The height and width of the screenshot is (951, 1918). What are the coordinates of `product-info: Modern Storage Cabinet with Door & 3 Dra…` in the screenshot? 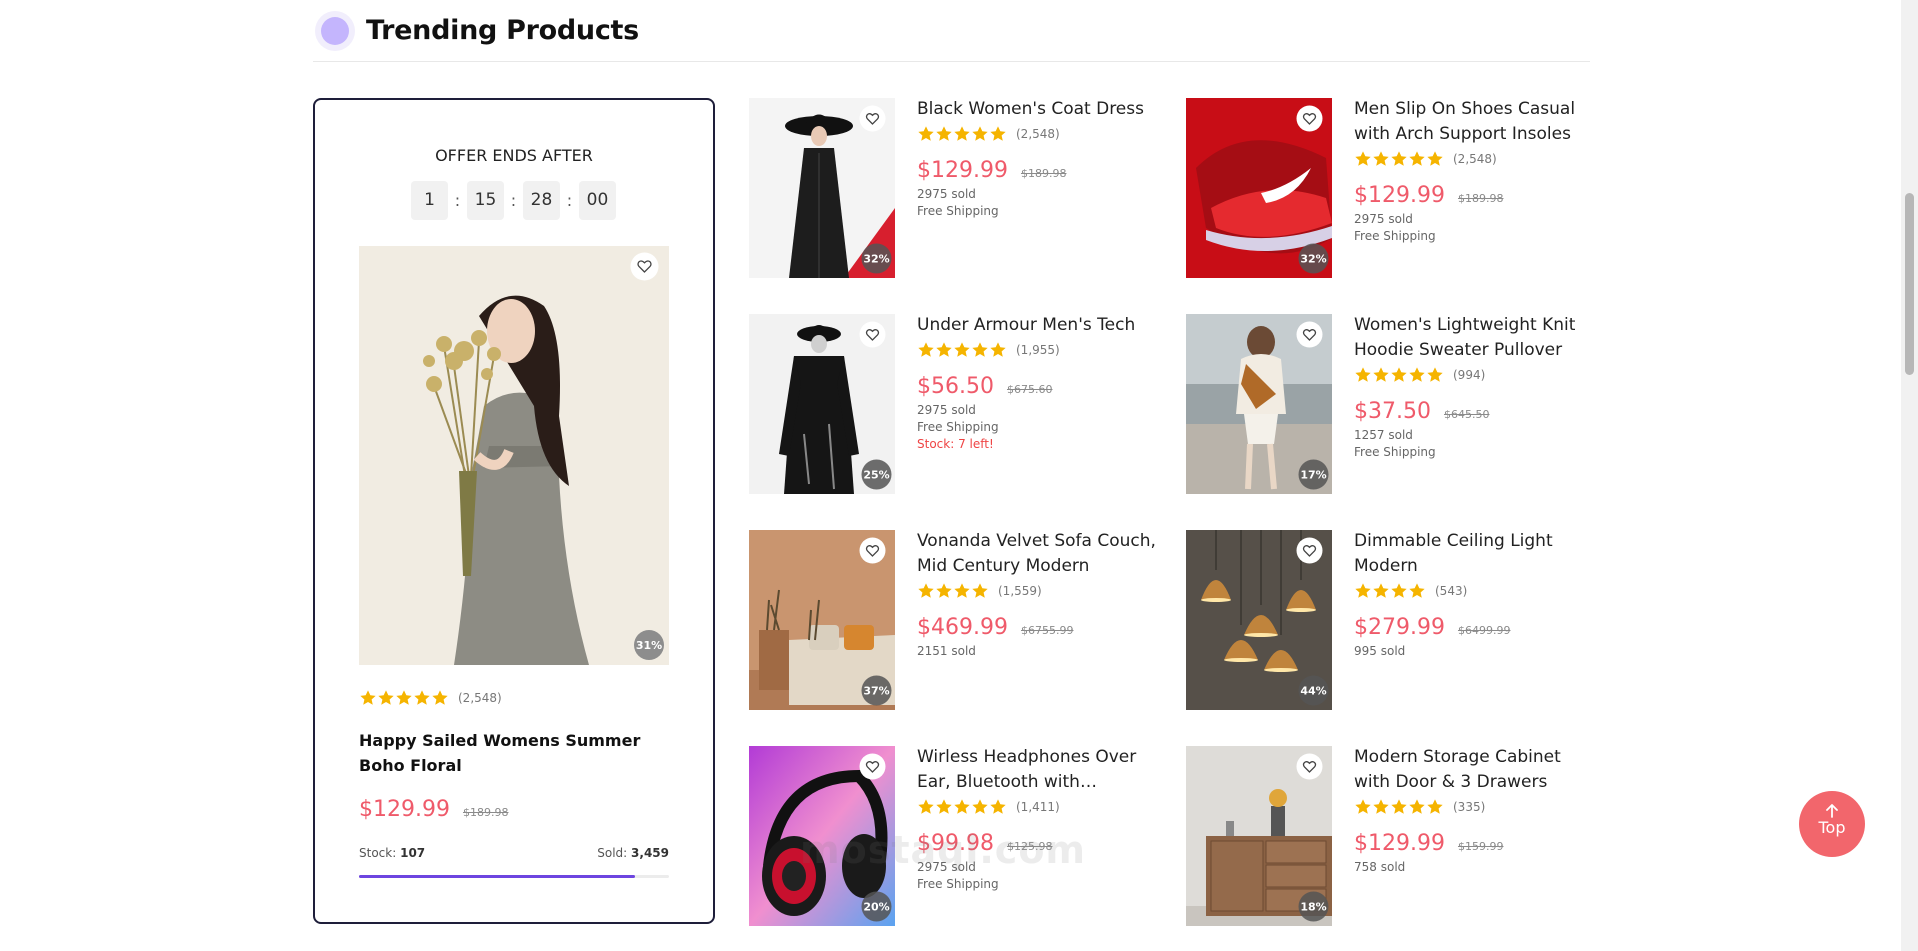 It's located at (1474, 811).